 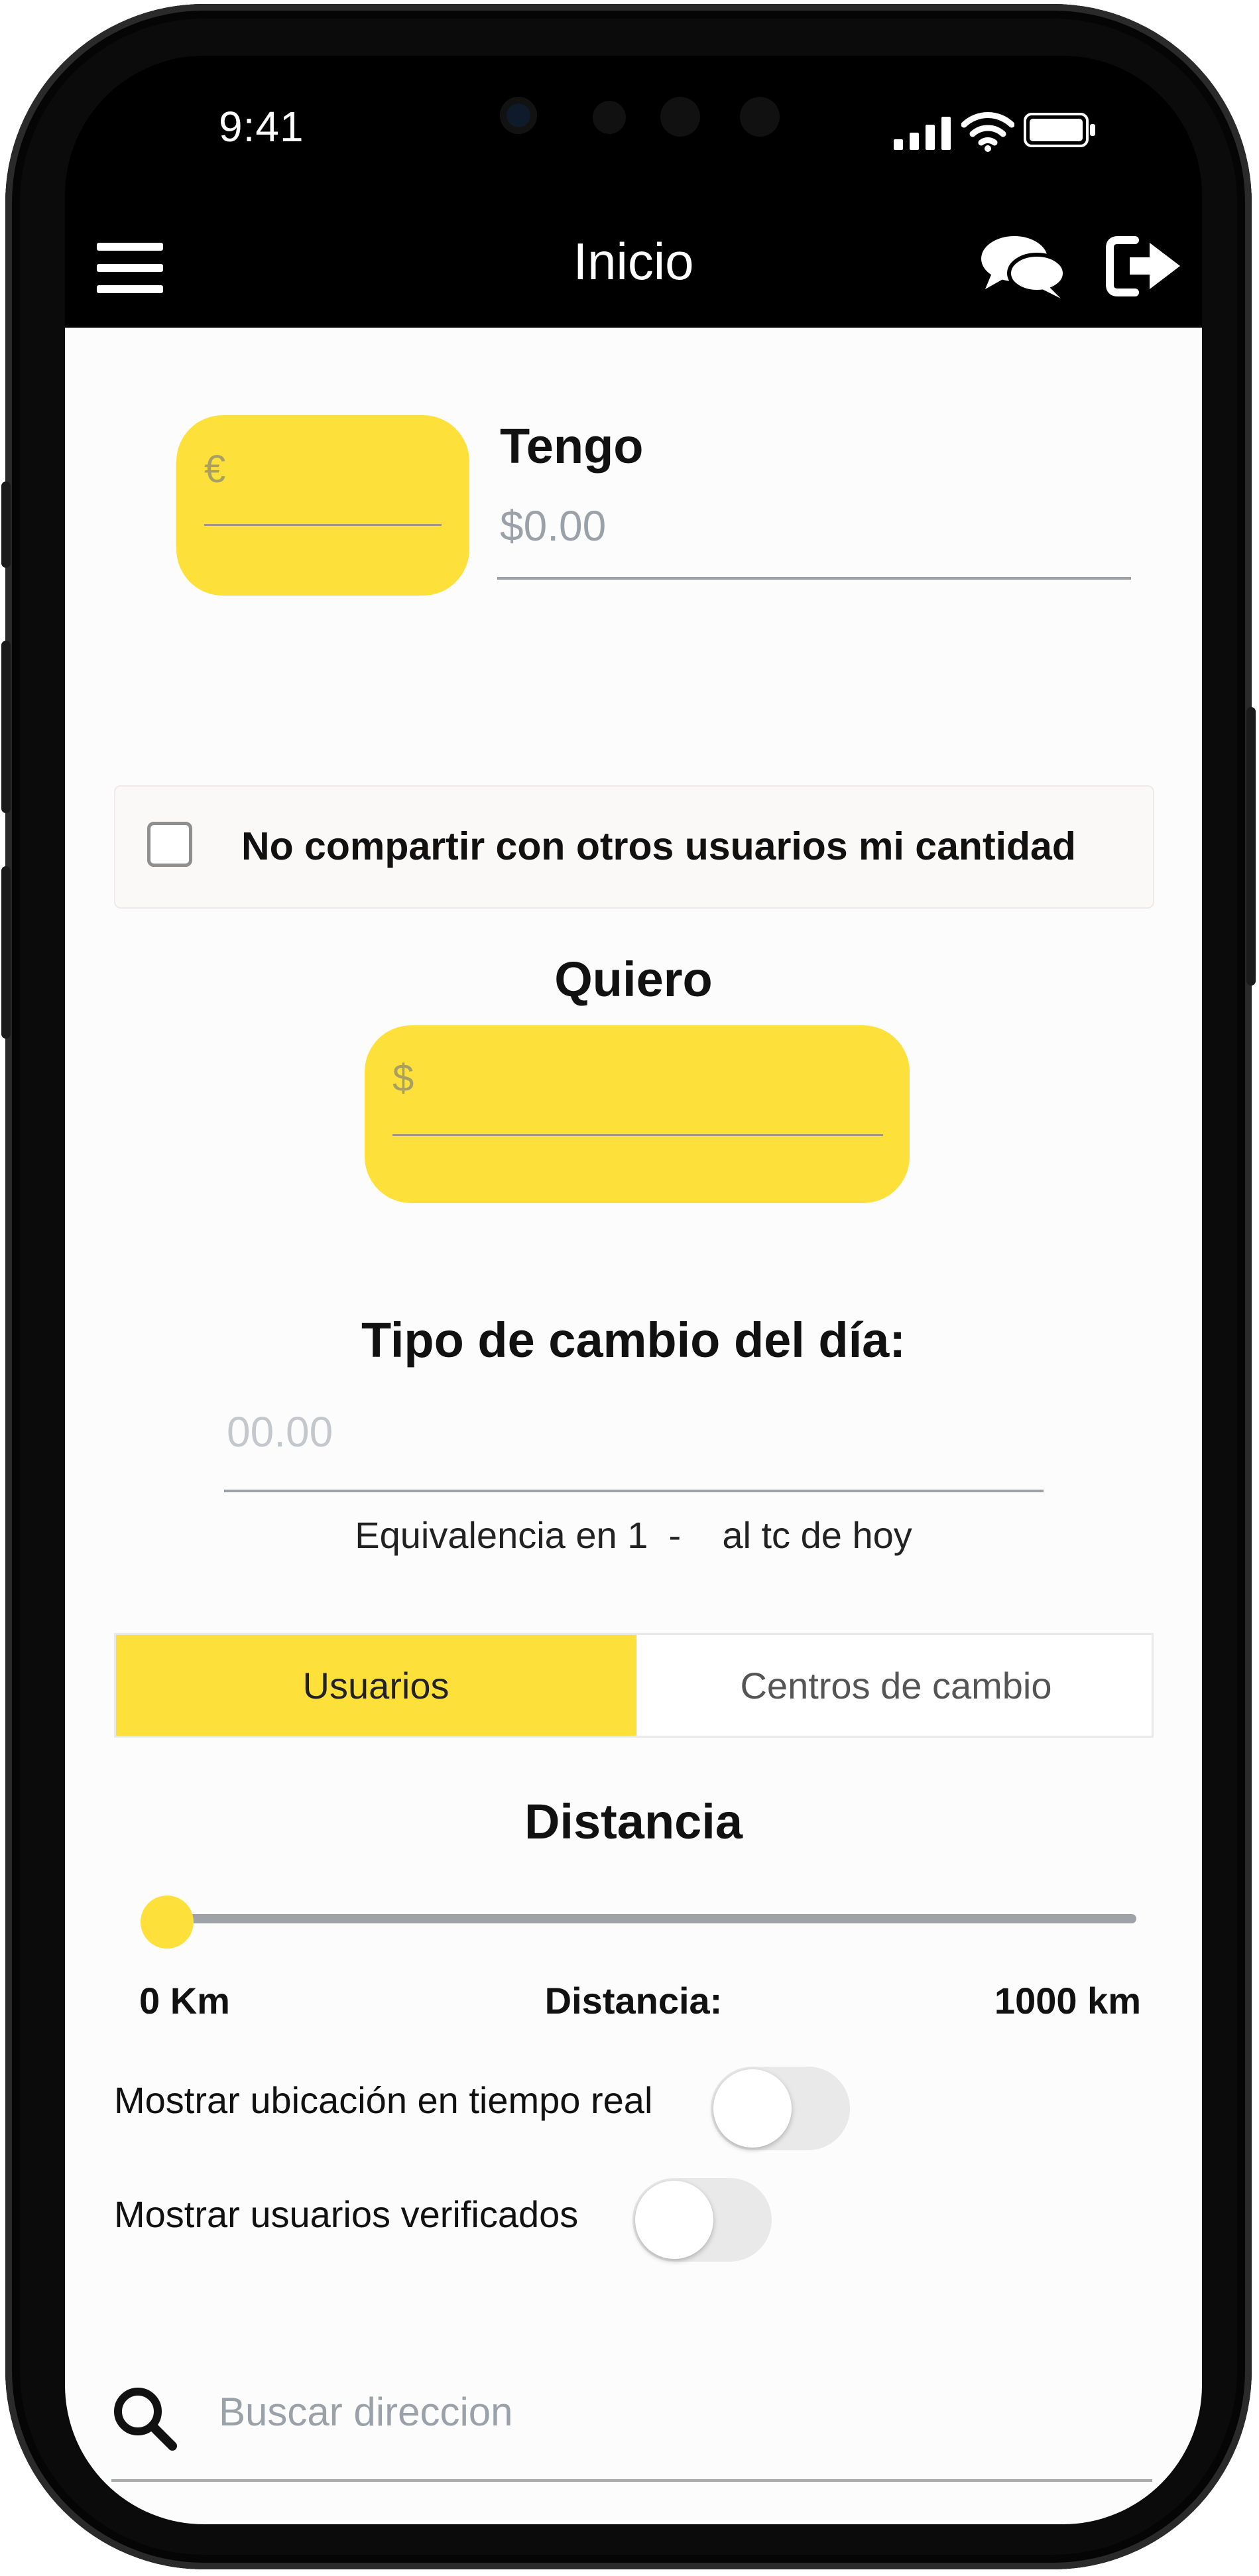 I want to click on quiero-currency-select: $, so click(x=637, y=1114).